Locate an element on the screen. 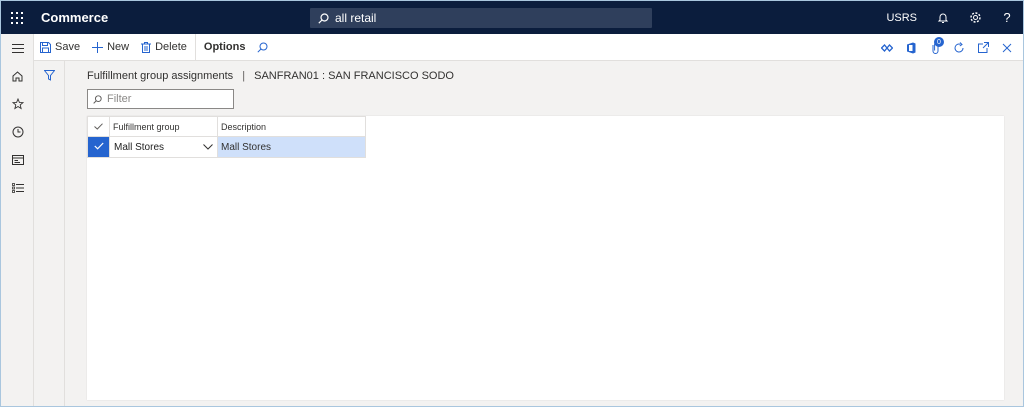  quick-filter is located at coordinates (160, 99).